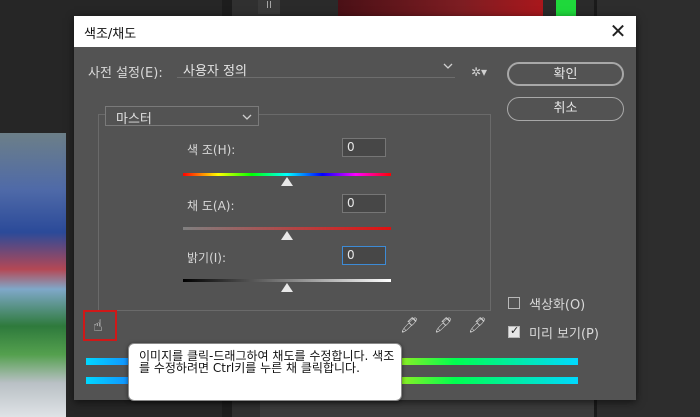  I want to click on lightness-slider-thumb, so click(287, 287).